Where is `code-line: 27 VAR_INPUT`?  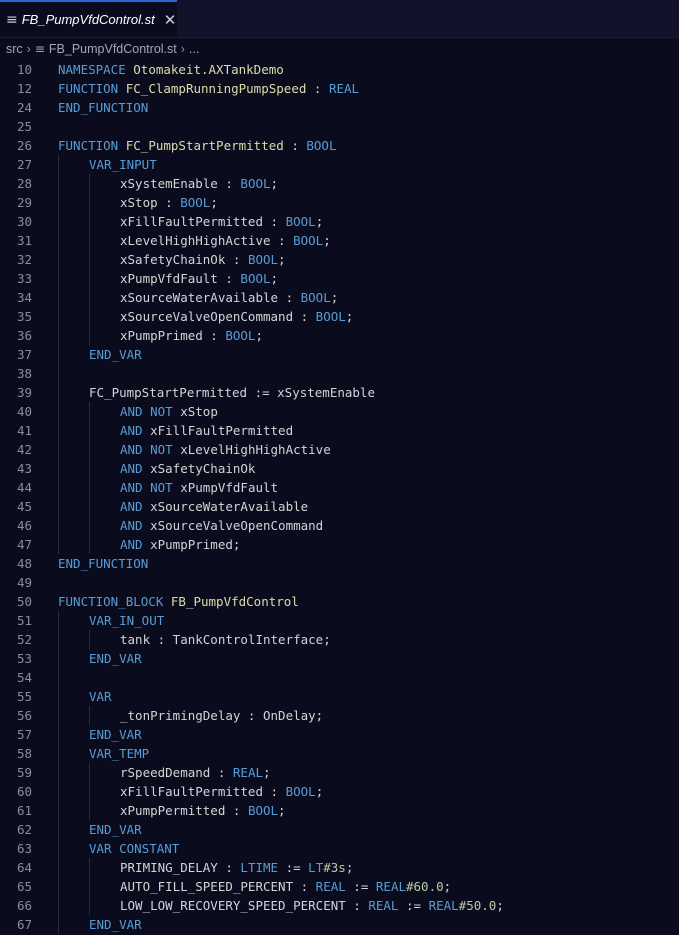
code-line: 27 VAR_INPUT is located at coordinates (339, 164).